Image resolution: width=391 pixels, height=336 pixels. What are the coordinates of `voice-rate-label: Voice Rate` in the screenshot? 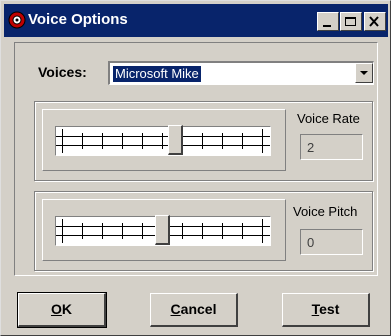 It's located at (328, 118).